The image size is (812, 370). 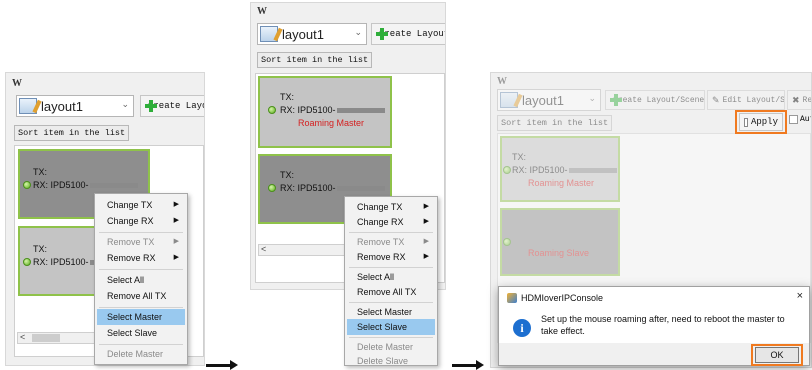 What do you see at coordinates (512, 298) in the screenshot?
I see `app-icon` at bounding box center [512, 298].